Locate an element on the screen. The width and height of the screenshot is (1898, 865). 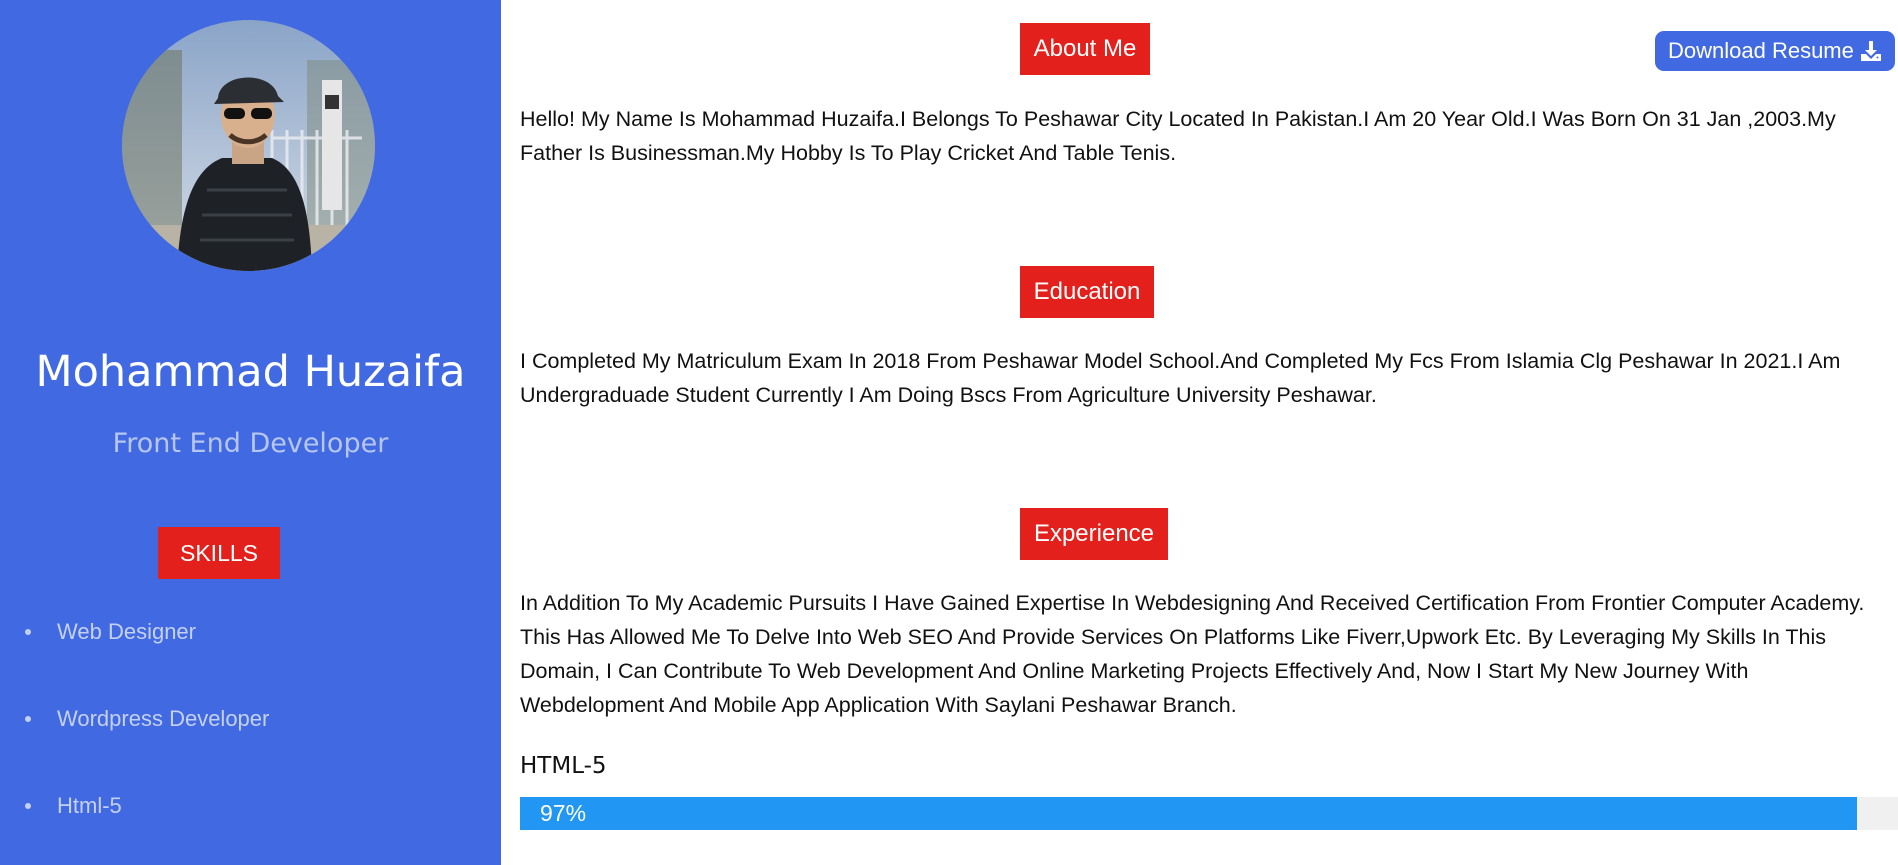
profile-role: Front End Developer is located at coordinates (250, 443).